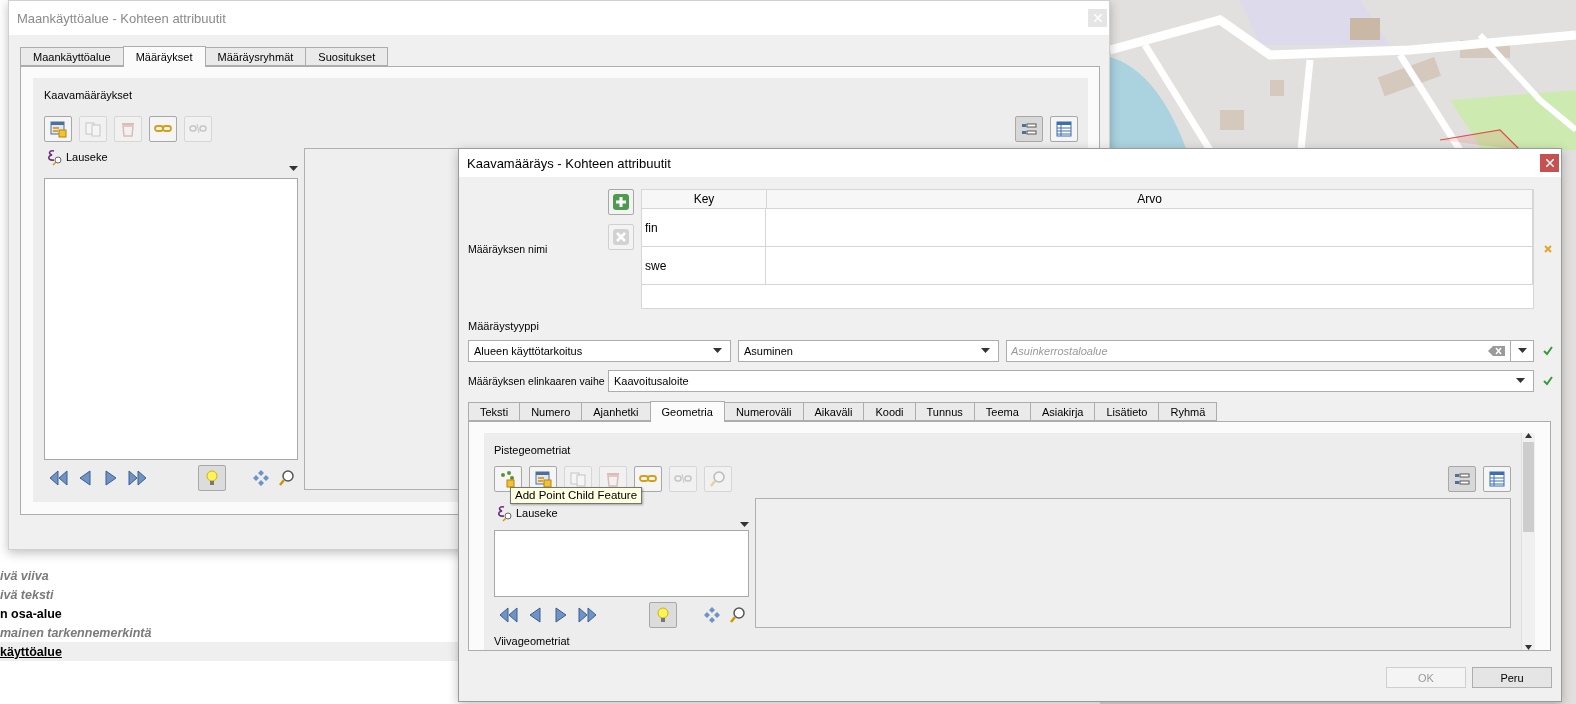 The image size is (1576, 704). Describe the element at coordinates (347, 56) in the screenshot. I see `tab: Suositukset` at that location.